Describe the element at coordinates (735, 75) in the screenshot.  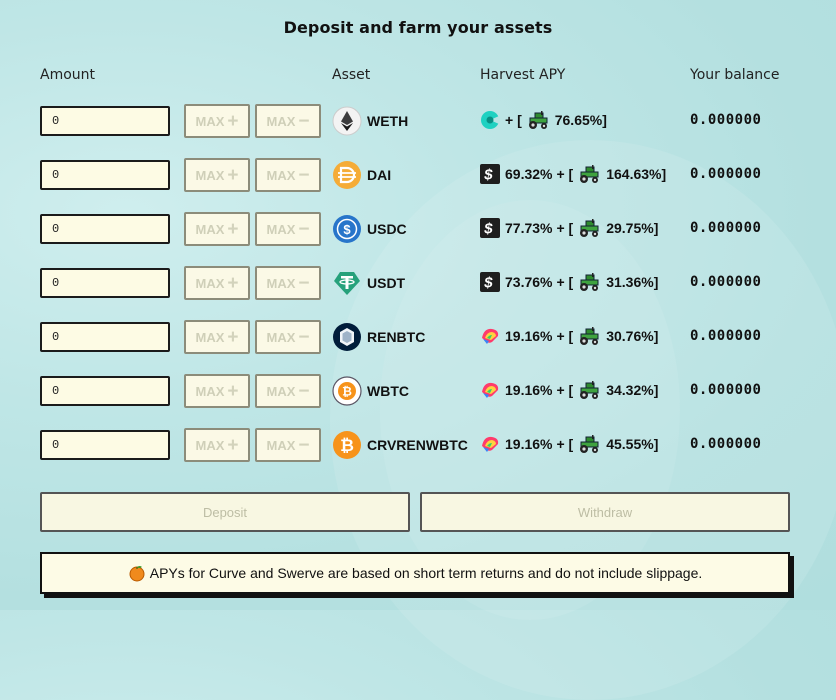
I see `balance-header: Your balance` at that location.